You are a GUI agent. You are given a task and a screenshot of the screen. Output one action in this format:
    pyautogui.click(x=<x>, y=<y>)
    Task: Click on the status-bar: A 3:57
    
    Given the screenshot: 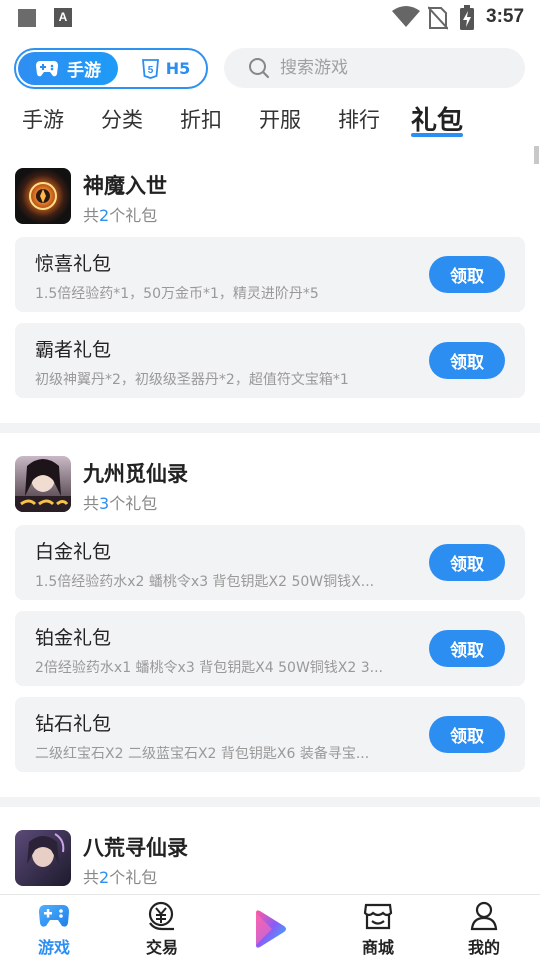 What is the action you would take?
    pyautogui.click(x=270, y=18)
    